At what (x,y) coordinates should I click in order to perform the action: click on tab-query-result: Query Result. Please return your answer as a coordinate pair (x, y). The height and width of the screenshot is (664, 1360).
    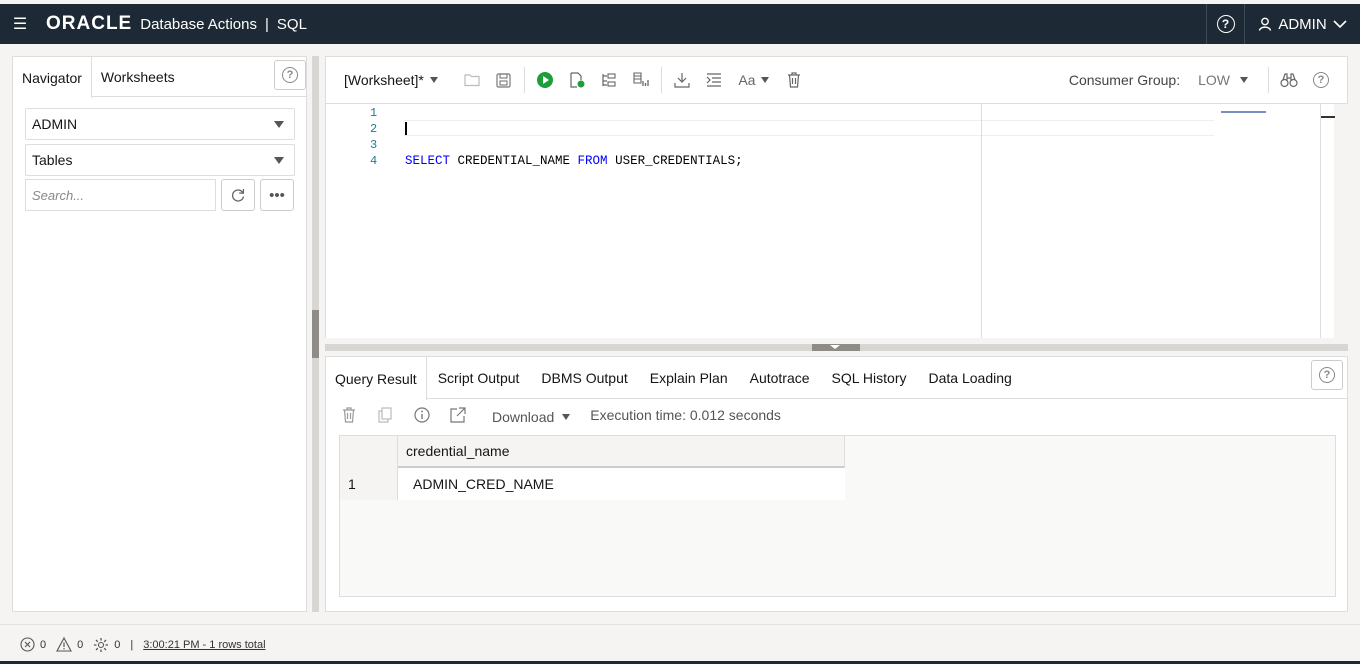
    Looking at the image, I should click on (376, 378).